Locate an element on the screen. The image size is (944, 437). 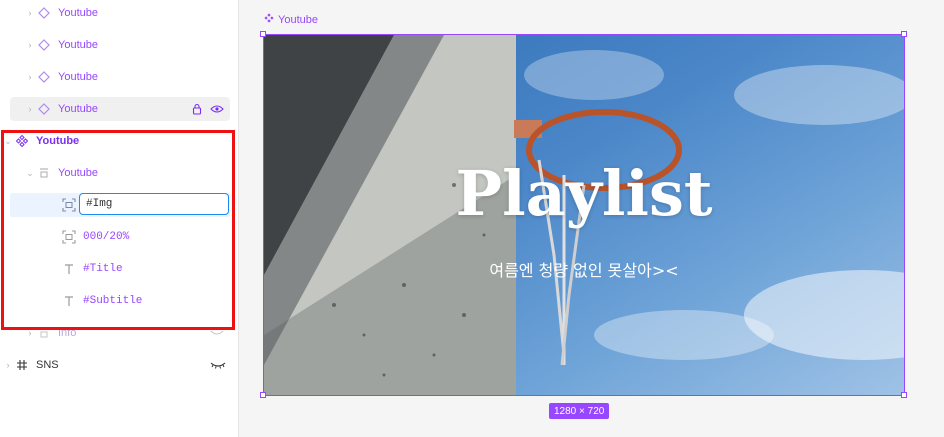
layer-label: #Title is located at coordinates (103, 269).